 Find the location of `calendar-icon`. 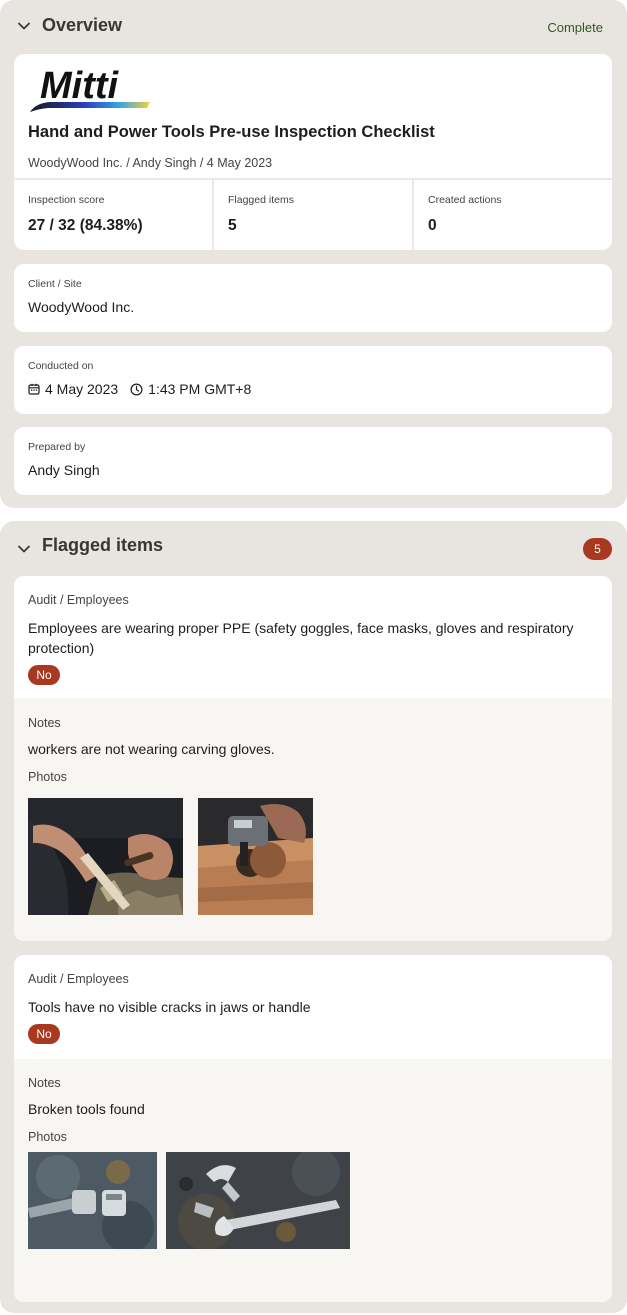

calendar-icon is located at coordinates (34, 389).